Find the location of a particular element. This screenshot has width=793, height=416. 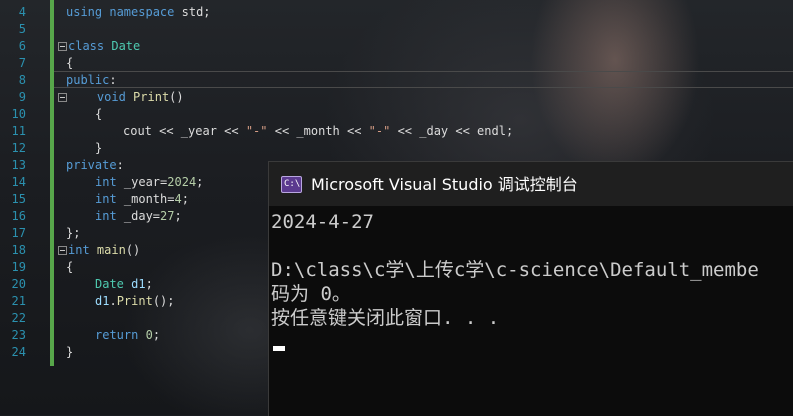

keyword: private is located at coordinates (91, 165).